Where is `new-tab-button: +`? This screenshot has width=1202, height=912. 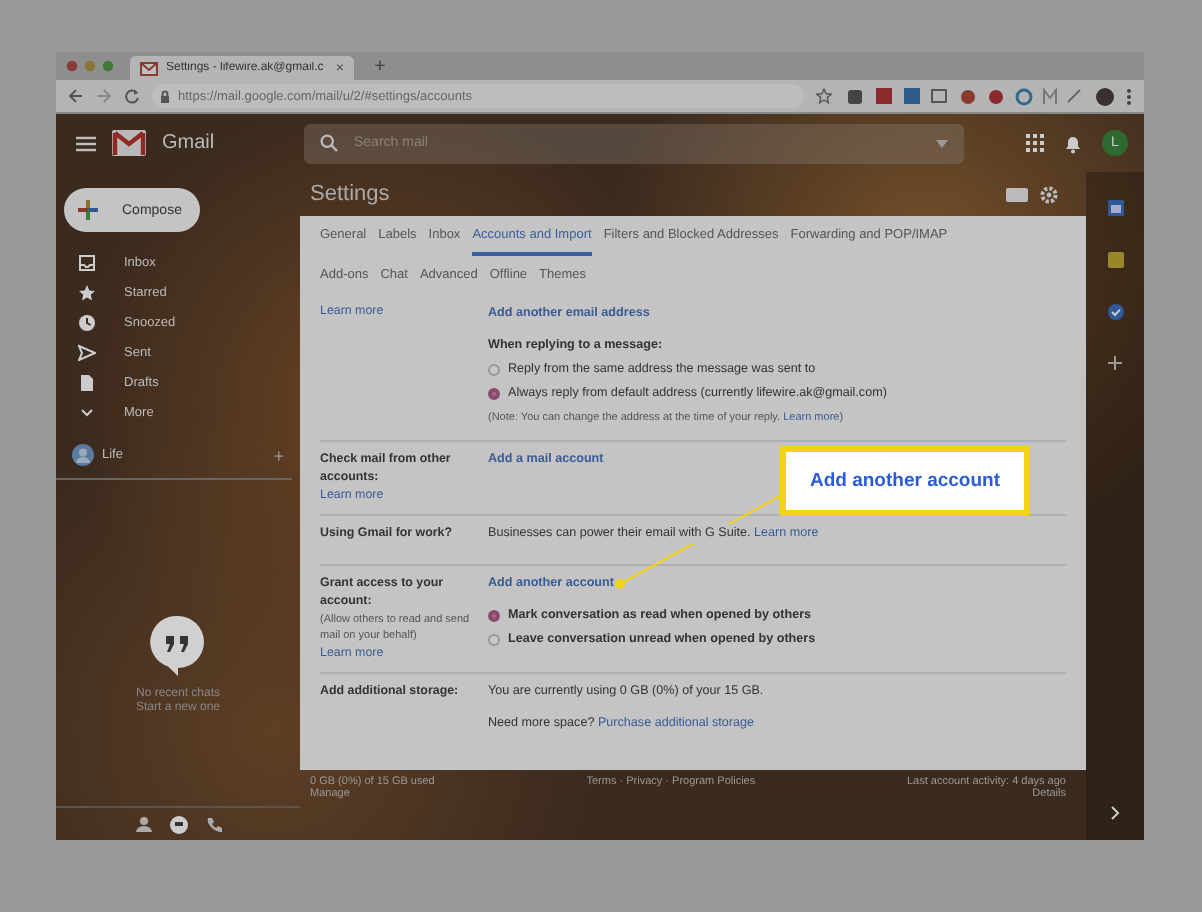
new-tab-button: + is located at coordinates (380, 68).